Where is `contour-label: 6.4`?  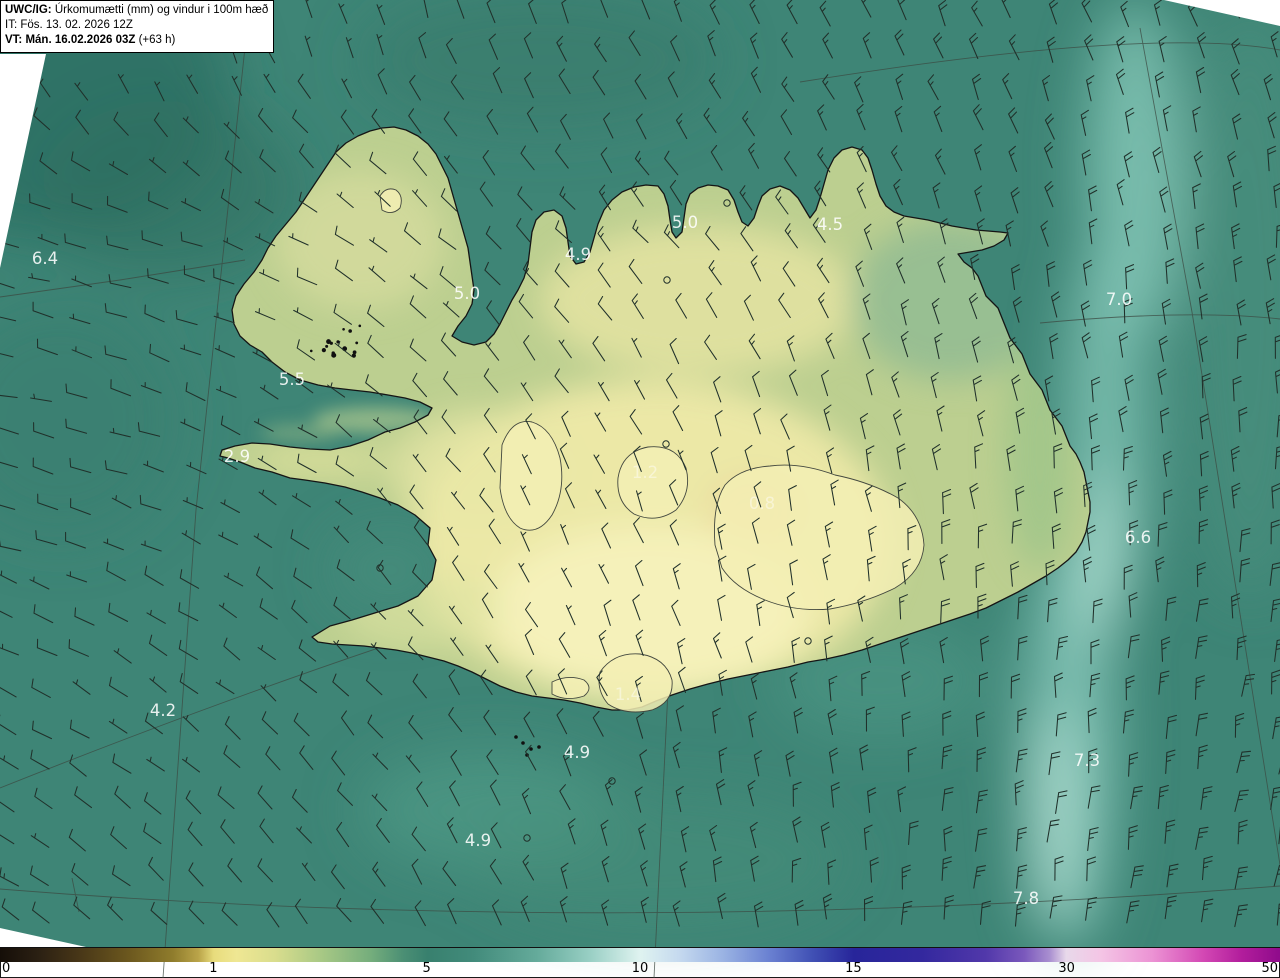
contour-label: 6.4 is located at coordinates (45, 258).